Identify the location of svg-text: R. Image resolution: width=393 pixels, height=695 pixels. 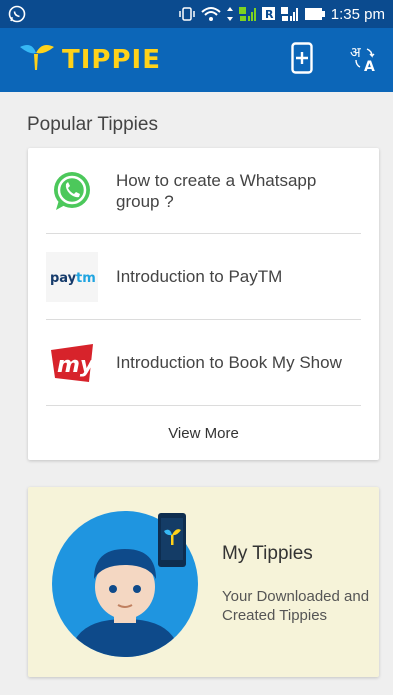
(269, 14).